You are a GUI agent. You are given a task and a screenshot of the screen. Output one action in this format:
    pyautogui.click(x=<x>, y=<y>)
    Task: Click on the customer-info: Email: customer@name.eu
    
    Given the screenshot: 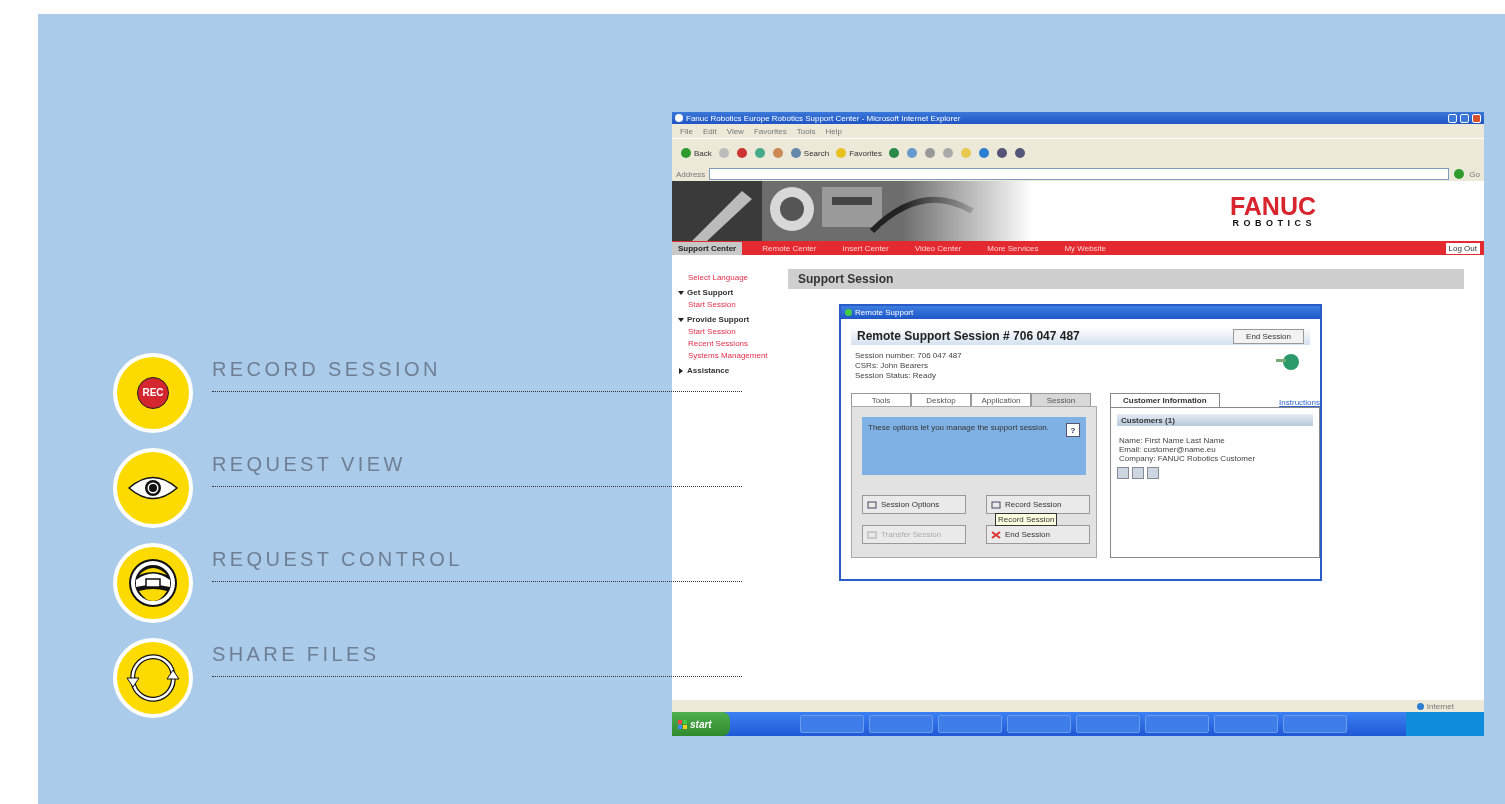 What is the action you would take?
    pyautogui.click(x=1167, y=449)
    